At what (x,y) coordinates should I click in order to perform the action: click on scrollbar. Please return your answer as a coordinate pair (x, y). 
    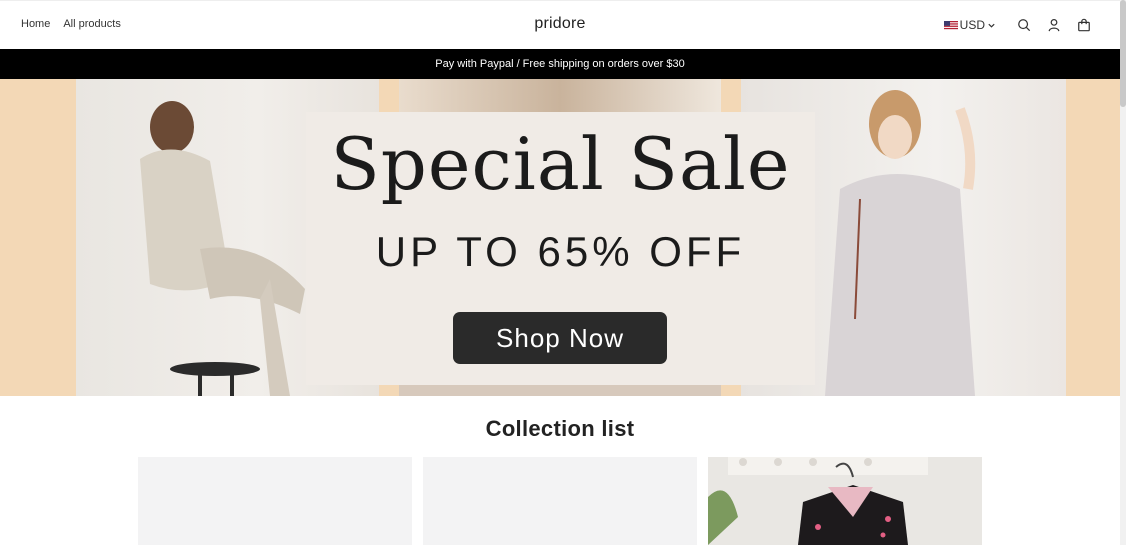
    Looking at the image, I should click on (1123, 272).